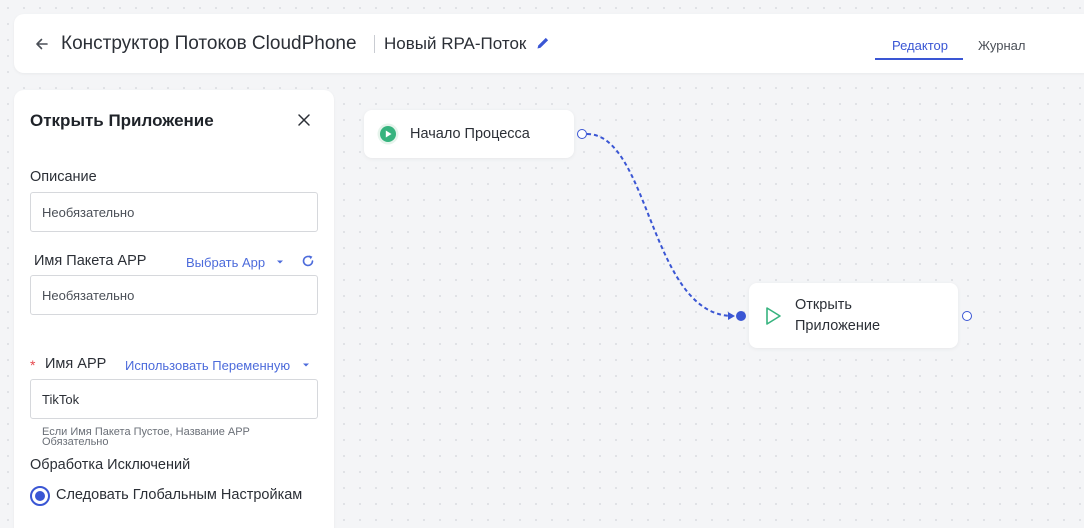  I want to click on tab-log: Журнал, so click(1001, 45).